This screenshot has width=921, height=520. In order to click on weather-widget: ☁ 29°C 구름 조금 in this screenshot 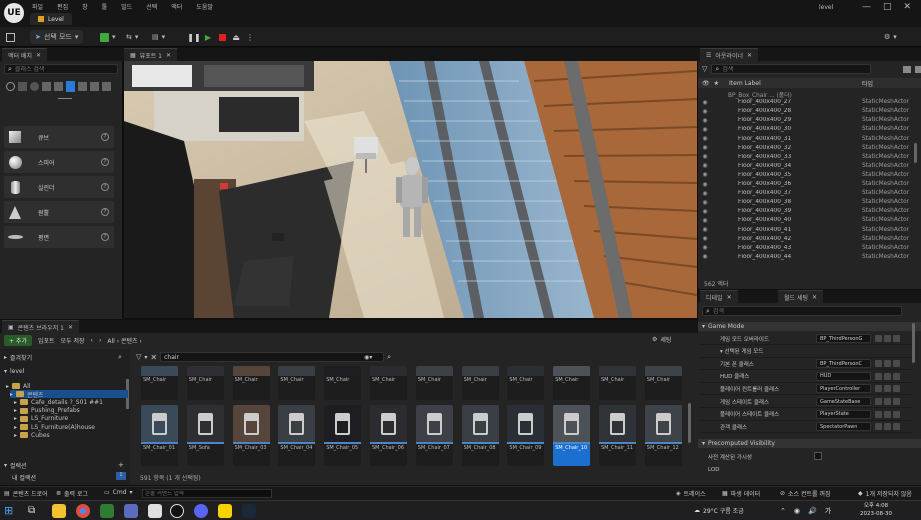, I will do `click(719, 510)`.